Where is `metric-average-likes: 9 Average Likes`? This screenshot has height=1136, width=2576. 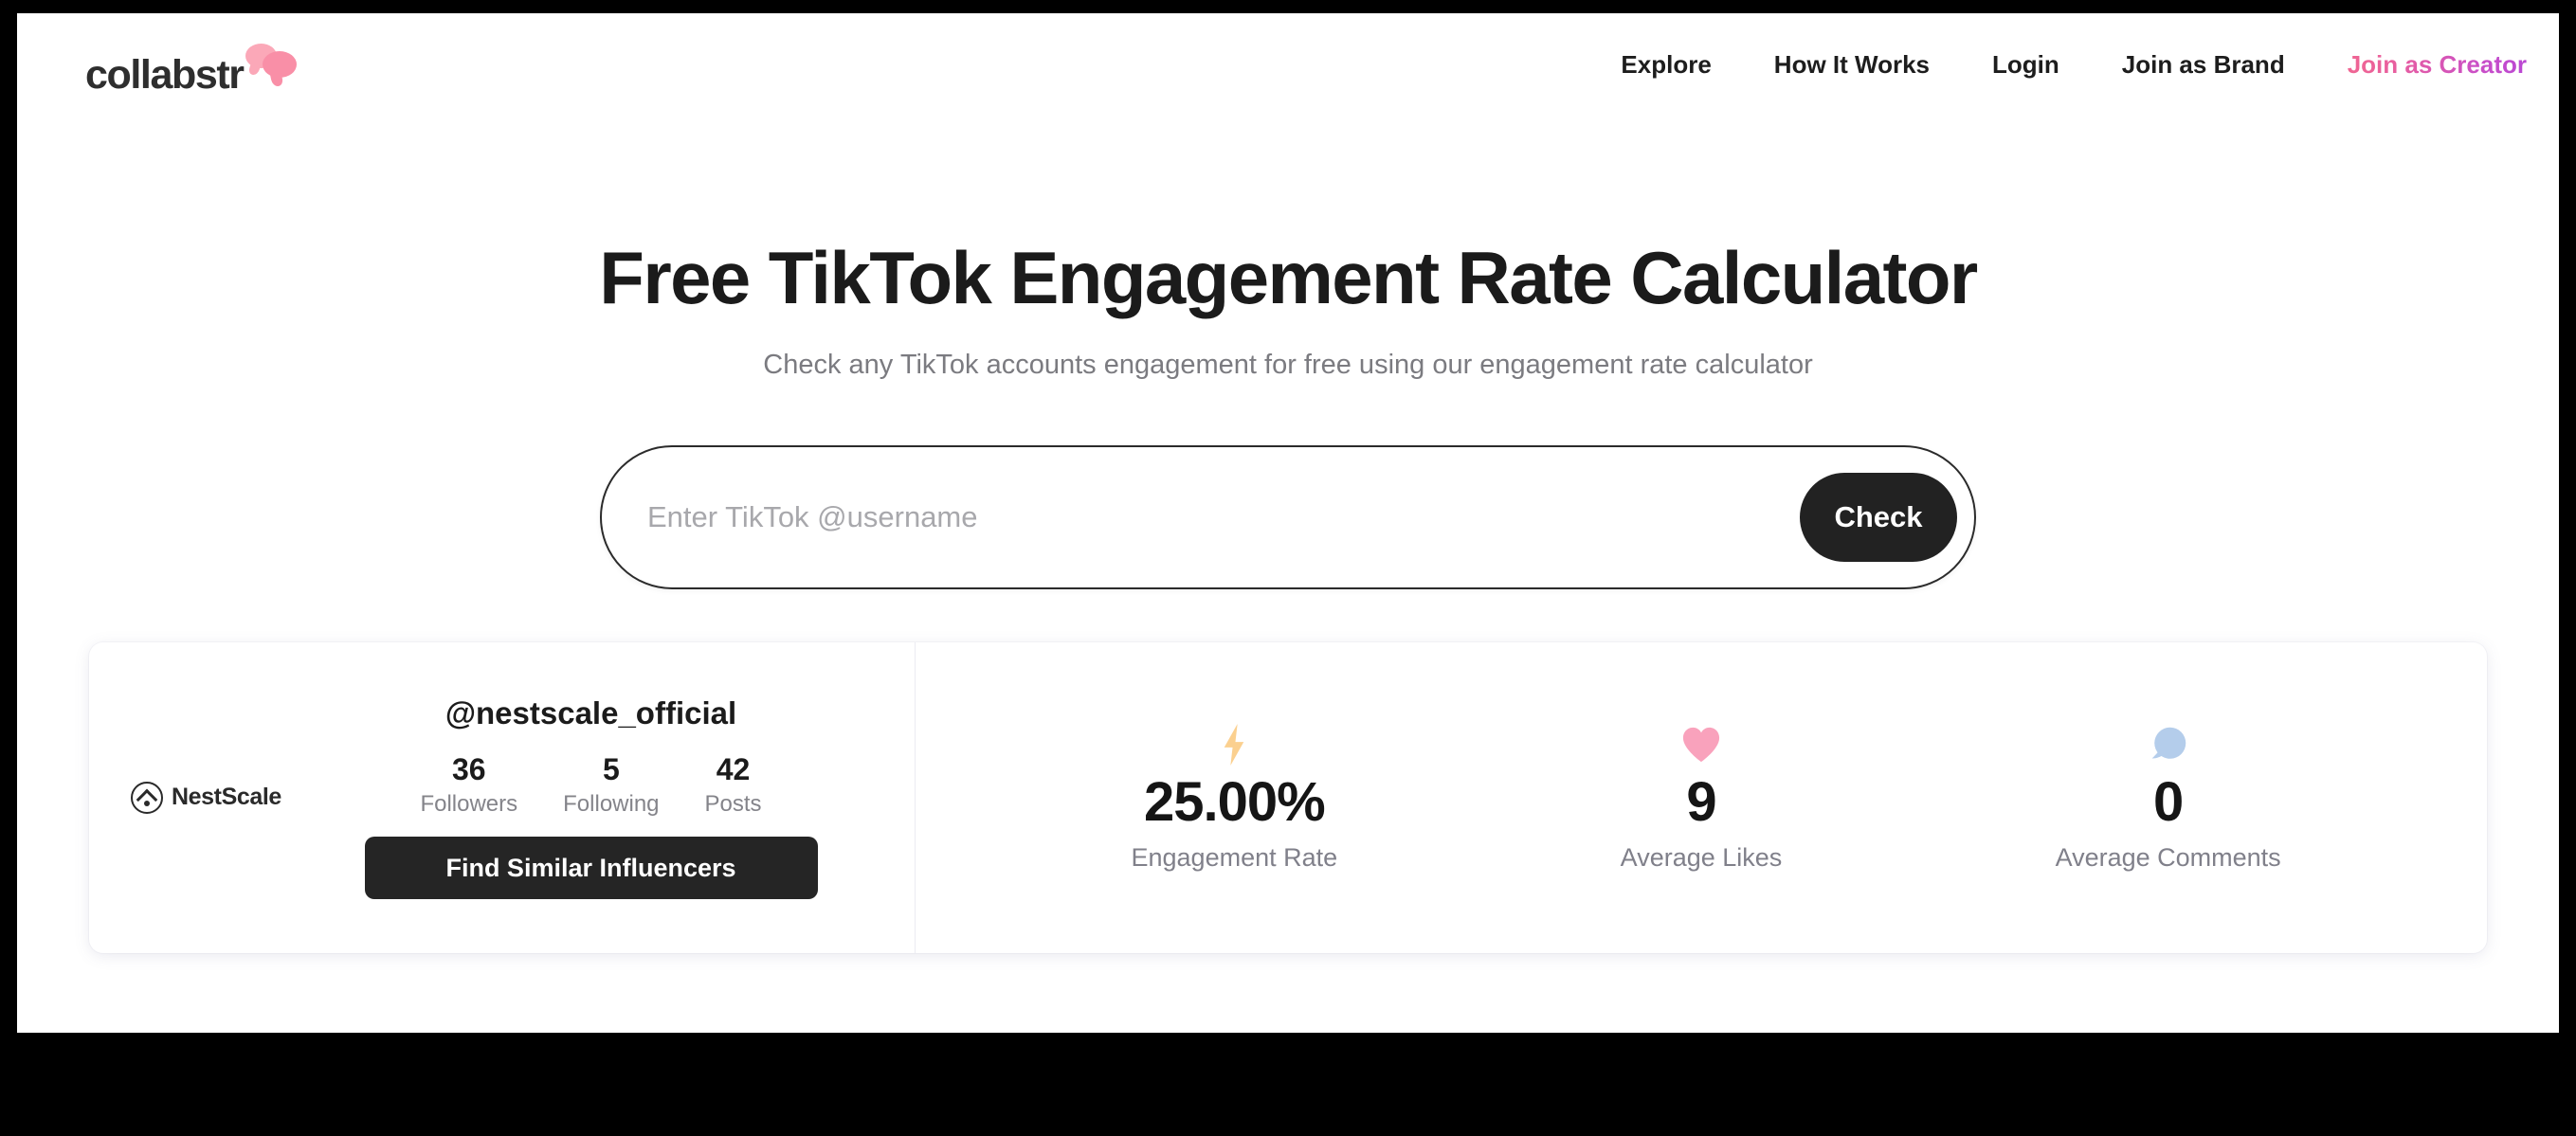
metric-average-likes: 9 Average Likes is located at coordinates (1701, 798).